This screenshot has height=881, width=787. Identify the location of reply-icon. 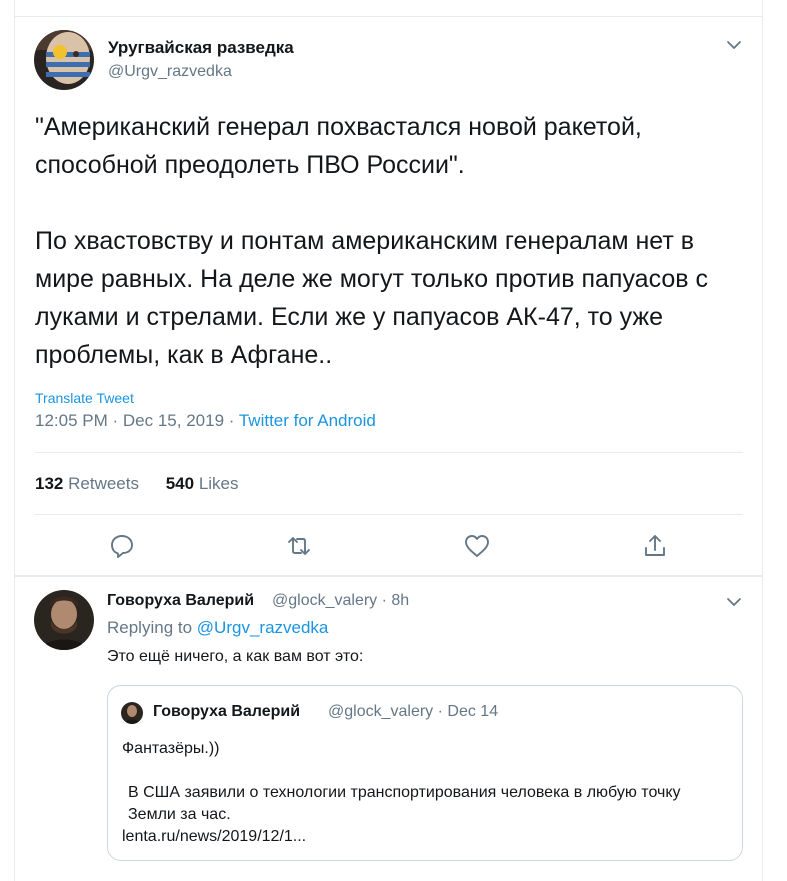
(122, 546).